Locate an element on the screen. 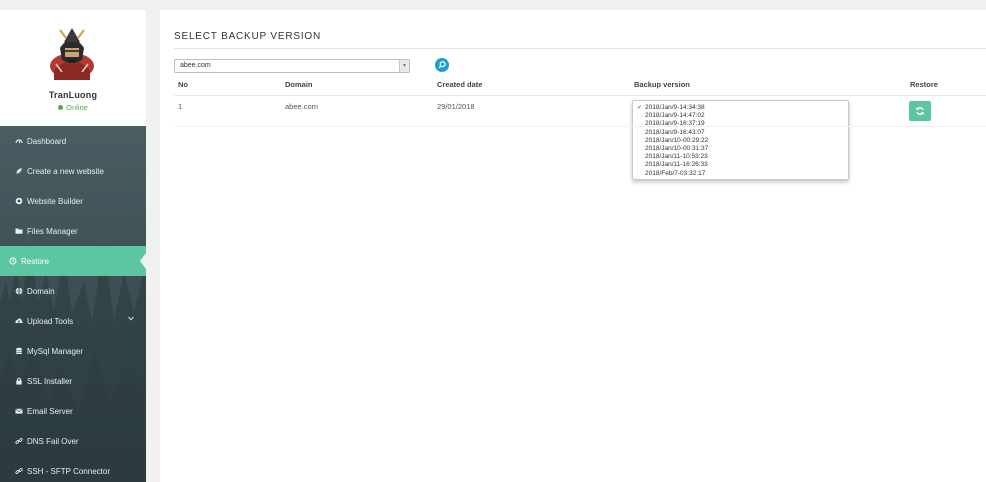  builder-icon is located at coordinates (18, 201).